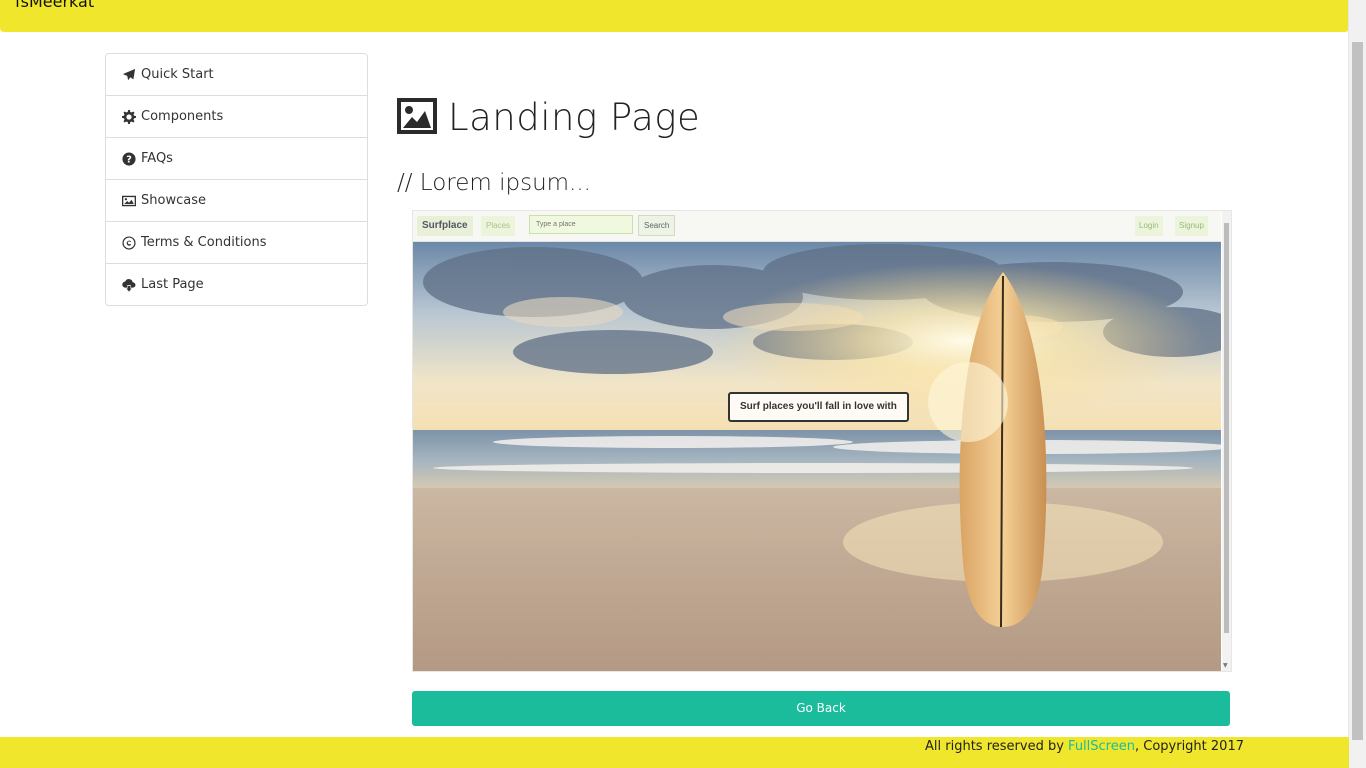 The width and height of the screenshot is (1366, 768). Describe the element at coordinates (177, 74) in the screenshot. I see `sidebar-item-label: Quick Start` at that location.